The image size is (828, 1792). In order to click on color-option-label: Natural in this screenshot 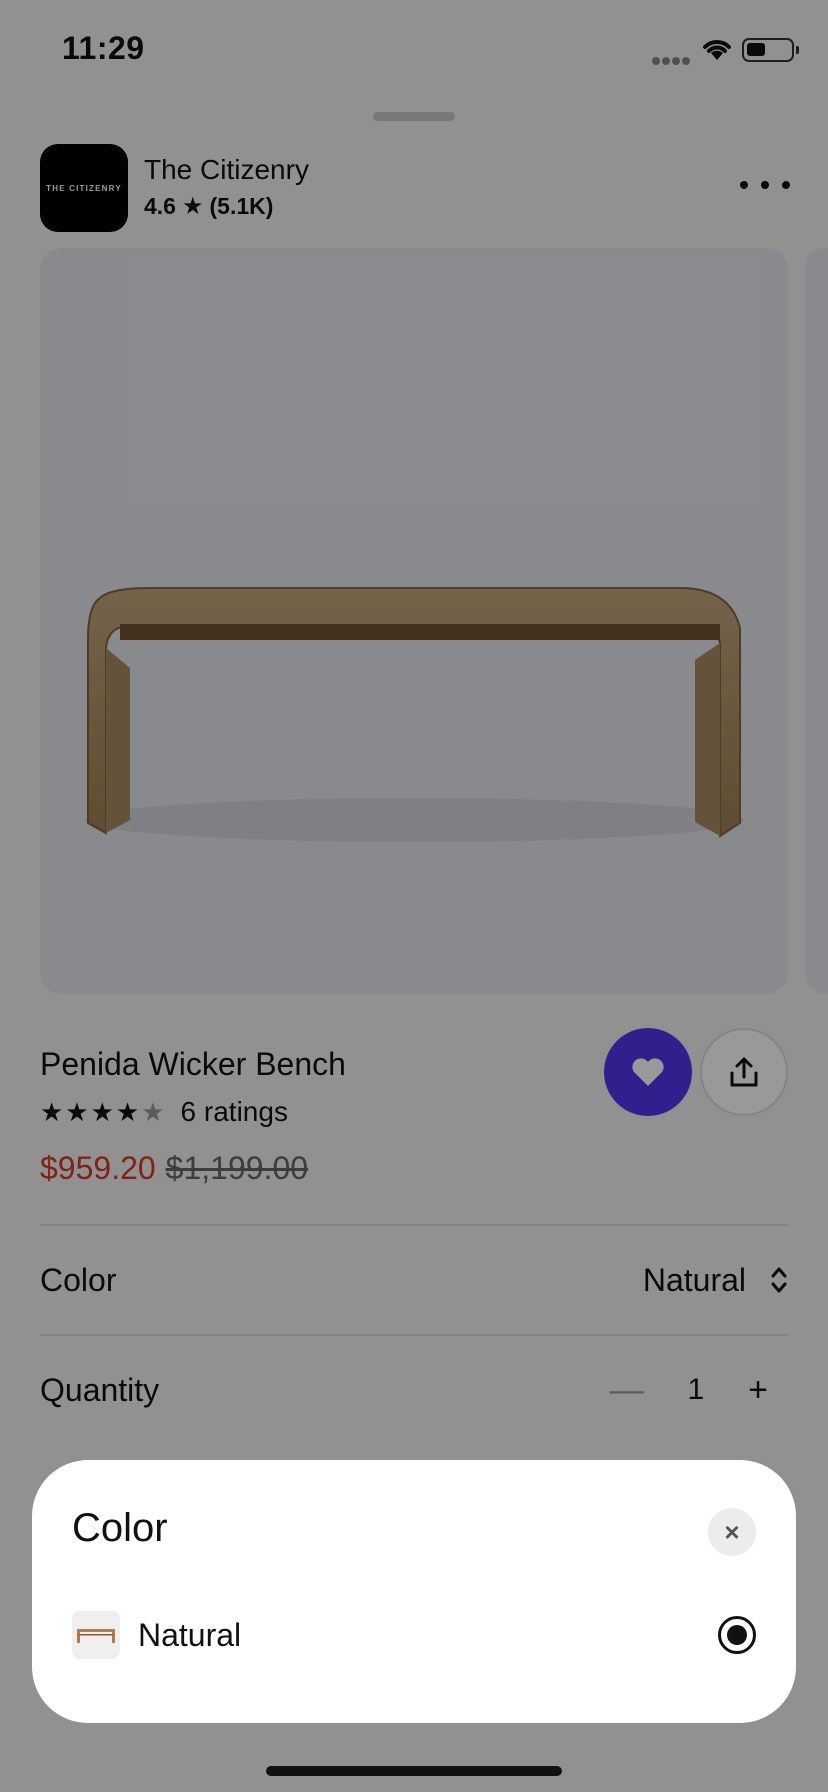, I will do `click(190, 1634)`.